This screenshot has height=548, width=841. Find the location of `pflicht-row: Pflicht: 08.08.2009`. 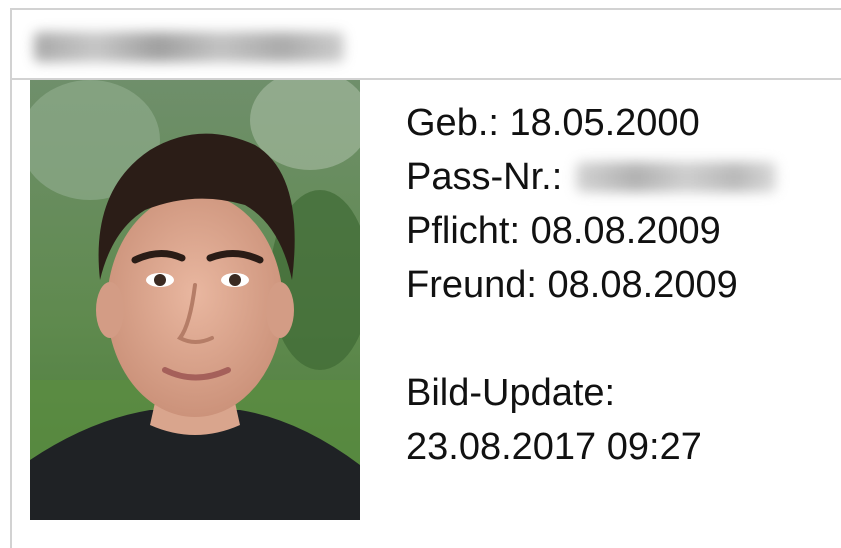

pflicht-row: Pflicht: 08.08.2009 is located at coordinates (591, 231).